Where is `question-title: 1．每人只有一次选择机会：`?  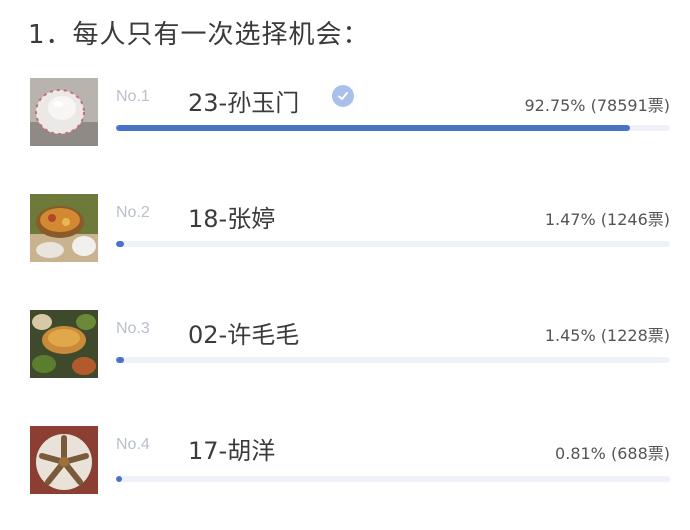
question-title: 1．每人只有一次选择机会： is located at coordinates (199, 35).